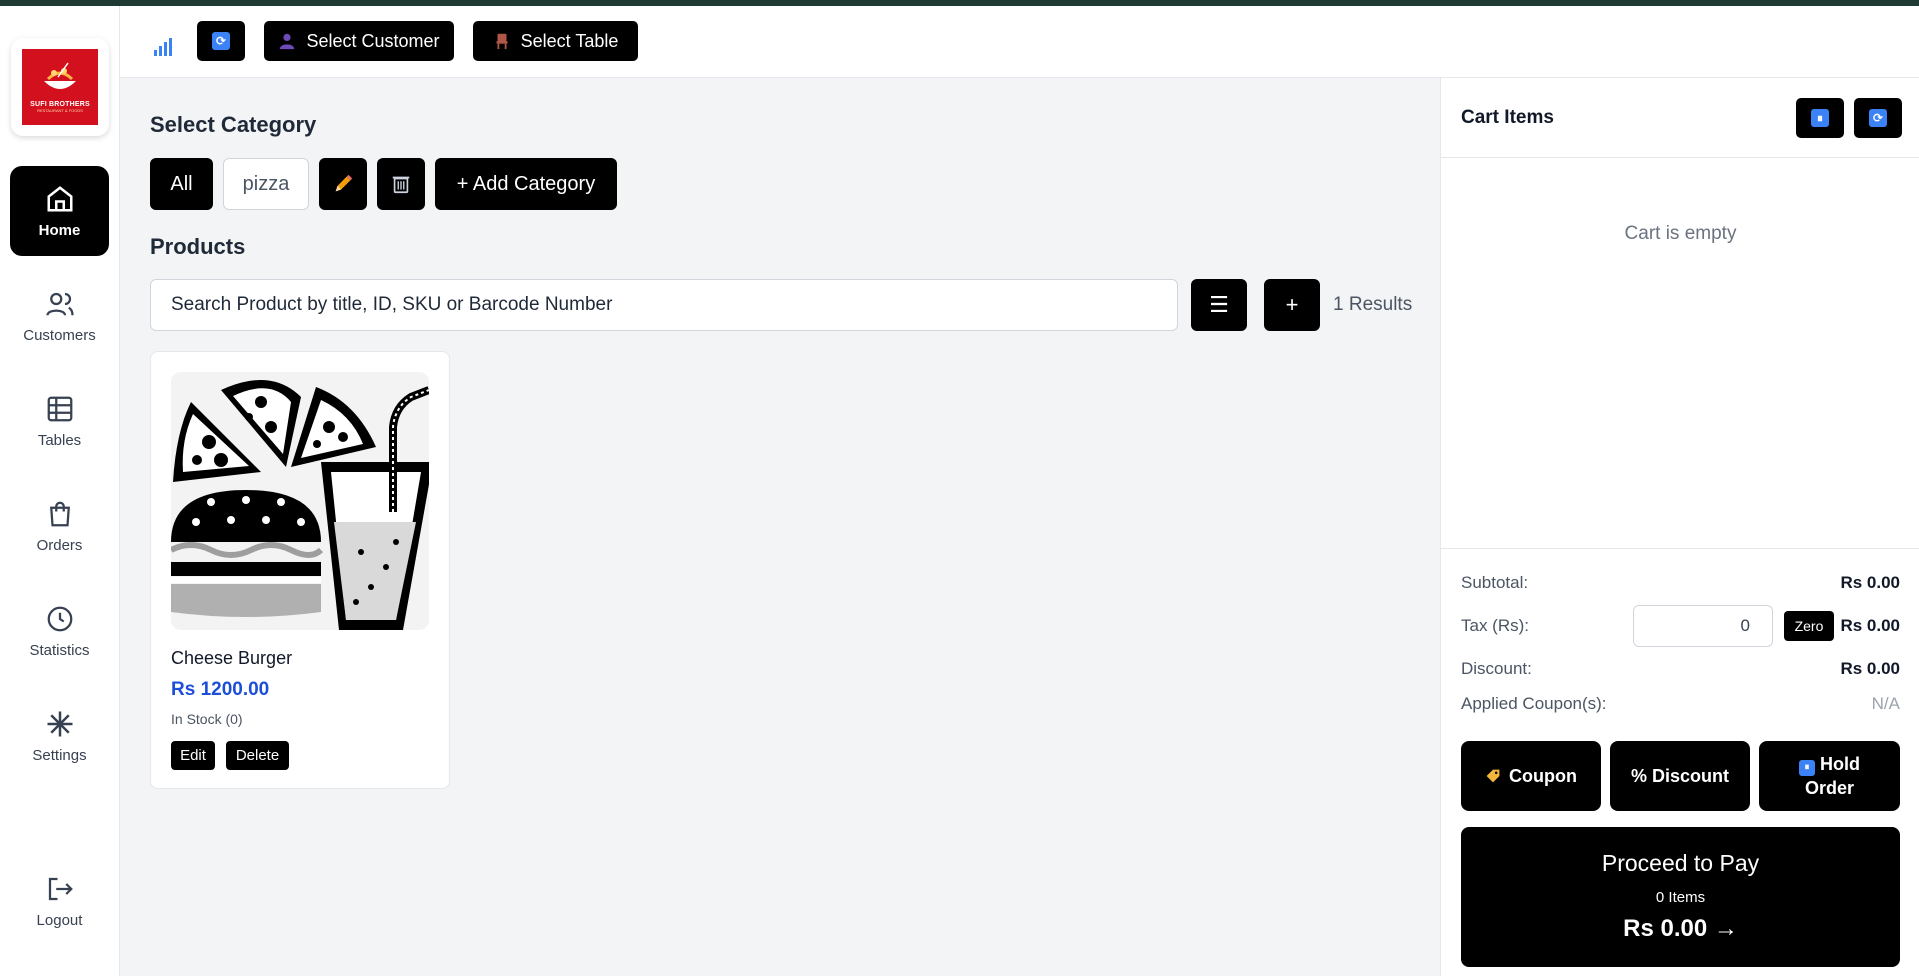 The height and width of the screenshot is (976, 1919). I want to click on trash-icon, so click(401, 185).